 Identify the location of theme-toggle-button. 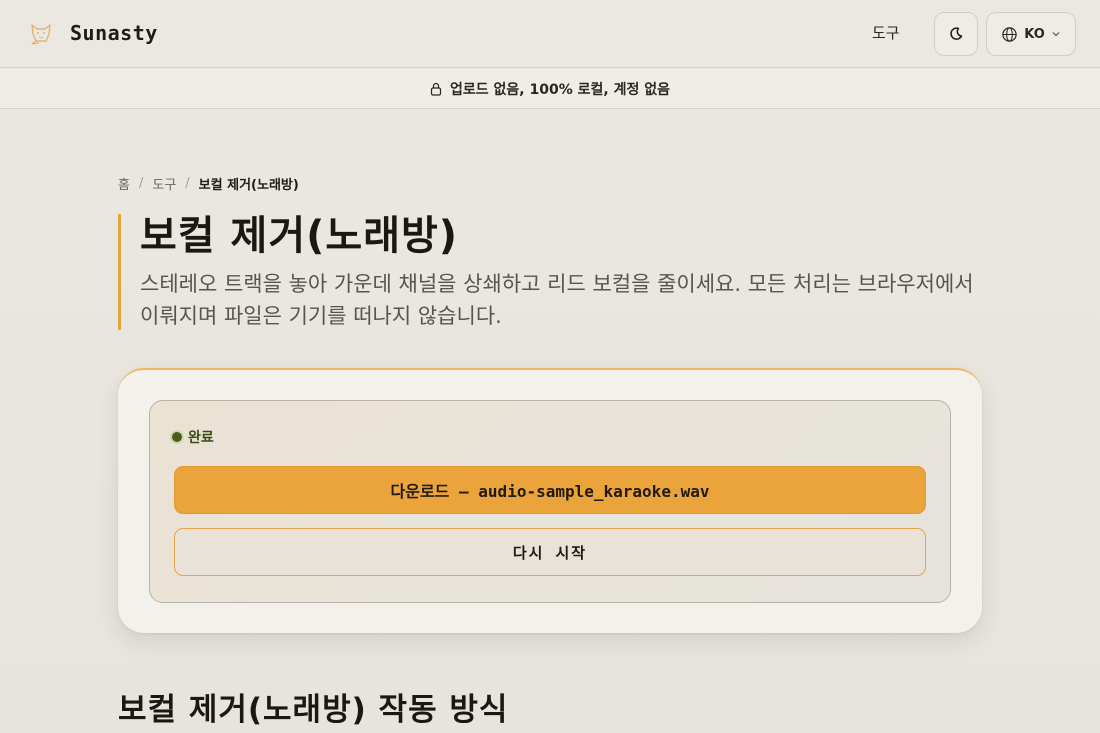
(956, 34).